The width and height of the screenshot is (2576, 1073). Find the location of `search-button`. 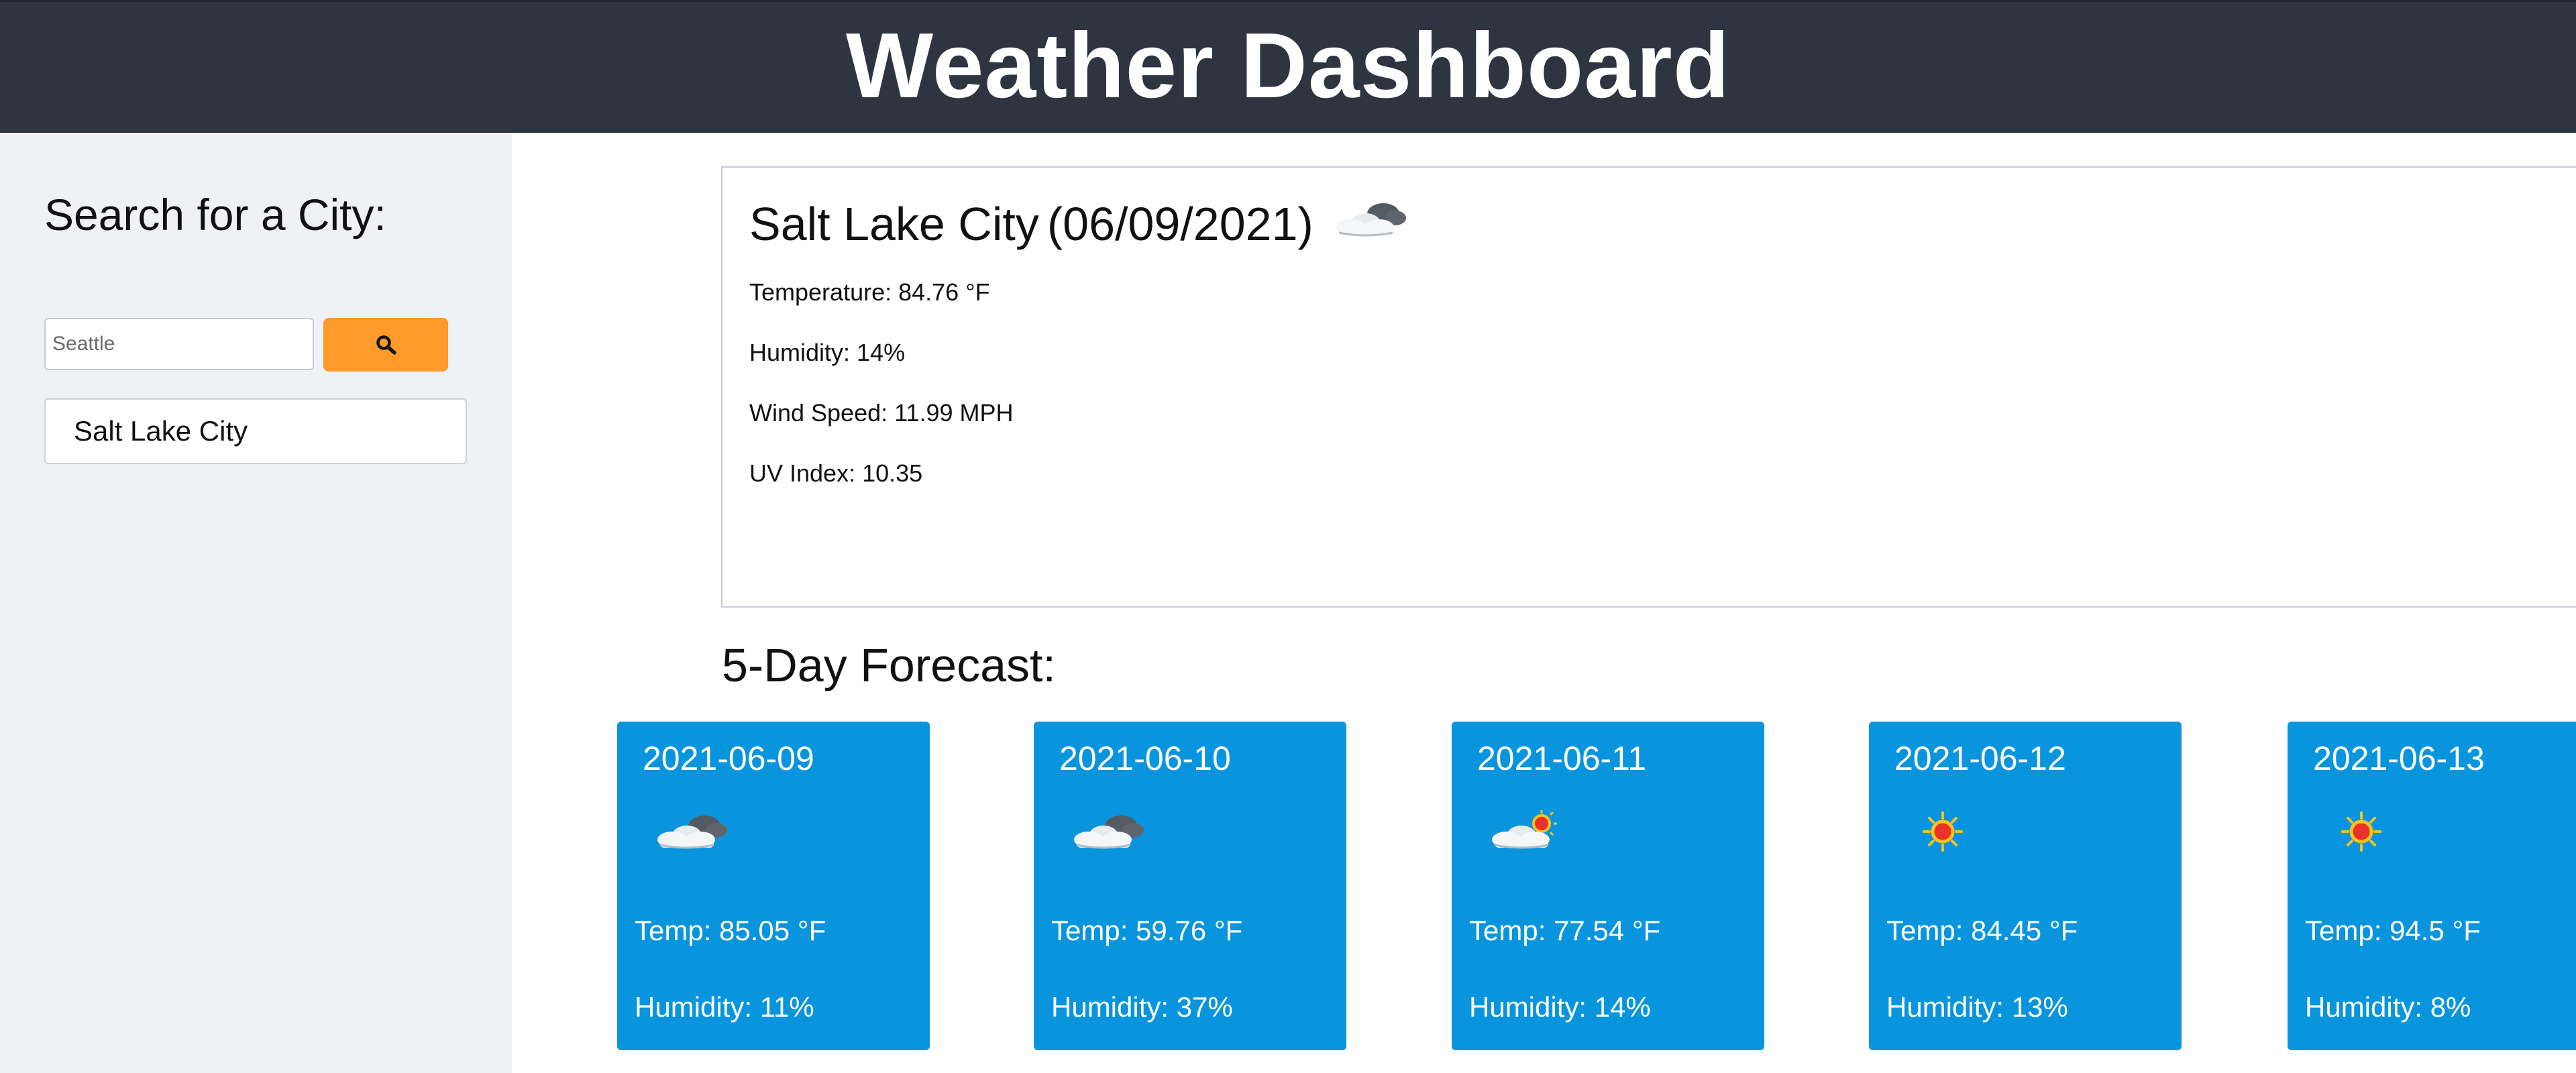

search-button is located at coordinates (385, 345).